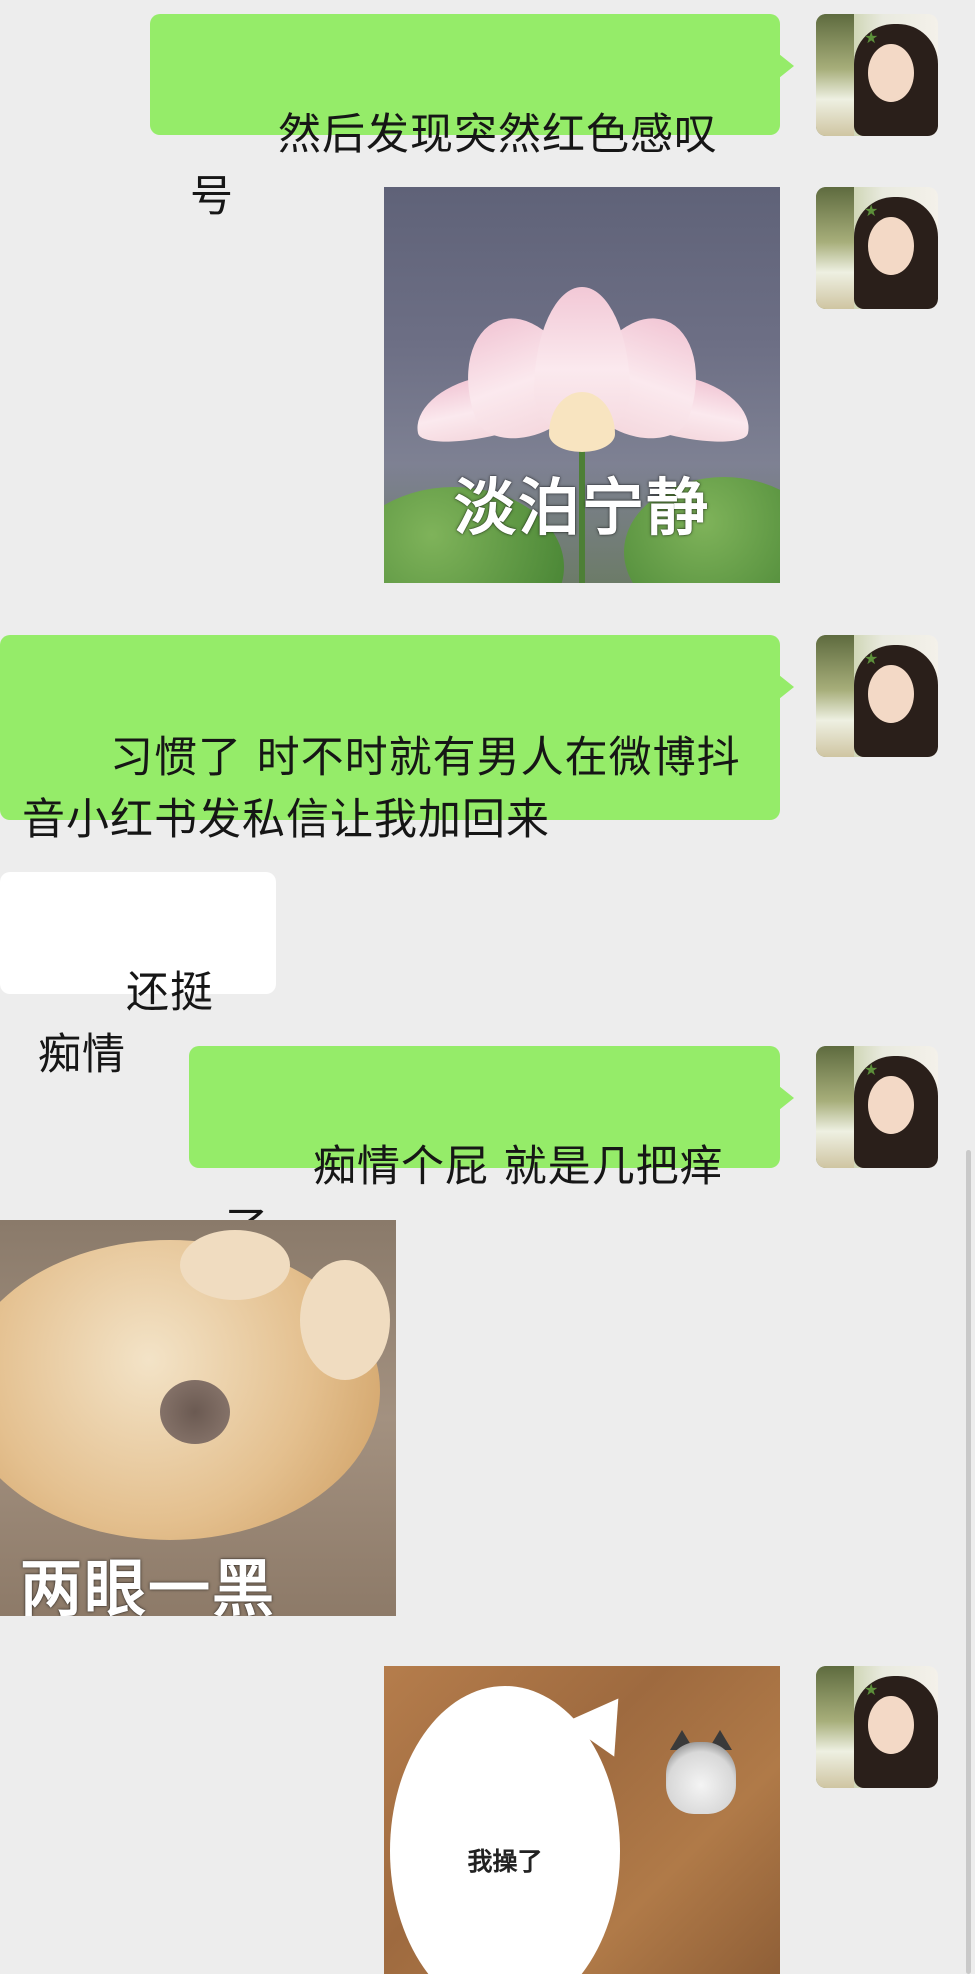 The width and height of the screenshot is (975, 1974). I want to click on kitten, so click(701, 1778).